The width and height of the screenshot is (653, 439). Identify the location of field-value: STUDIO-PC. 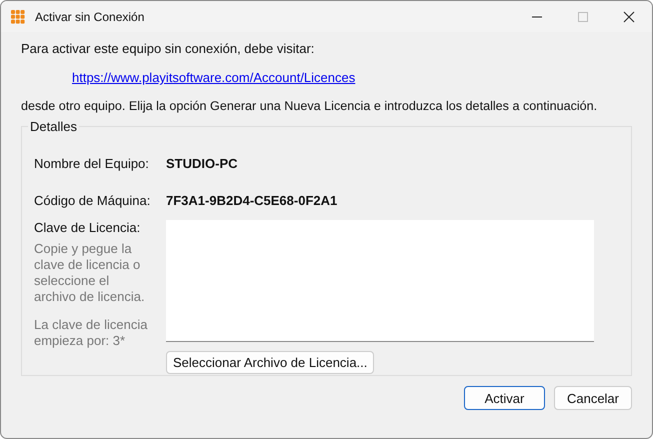
(202, 163).